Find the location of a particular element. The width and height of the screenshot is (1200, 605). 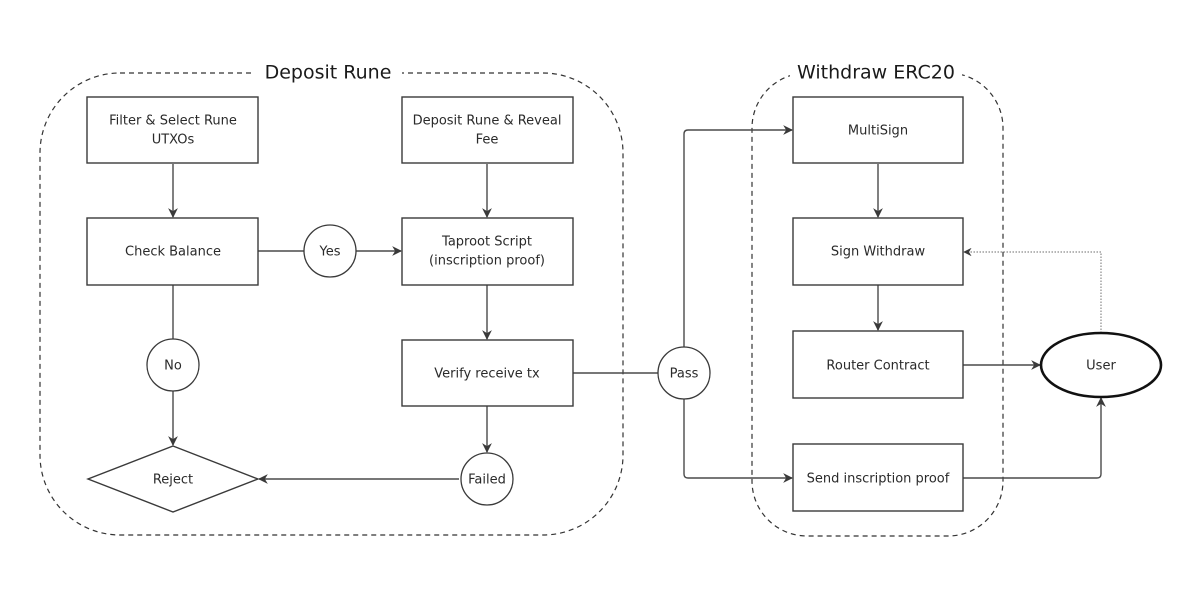

node-pass: Pass is located at coordinates (684, 373).